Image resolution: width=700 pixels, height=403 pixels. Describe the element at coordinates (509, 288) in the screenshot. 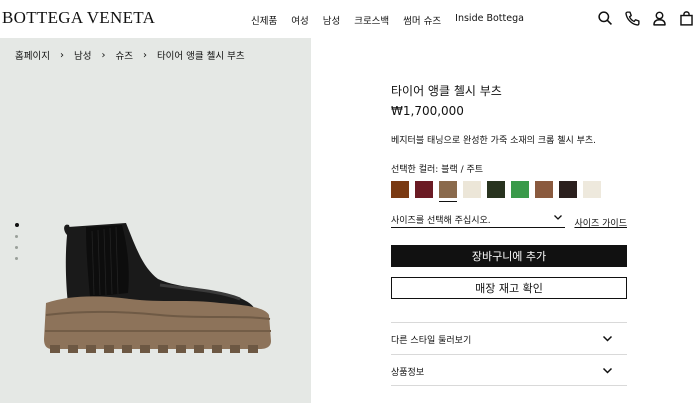

I see `check-store-stock-button: 매장 재고 확인` at that location.